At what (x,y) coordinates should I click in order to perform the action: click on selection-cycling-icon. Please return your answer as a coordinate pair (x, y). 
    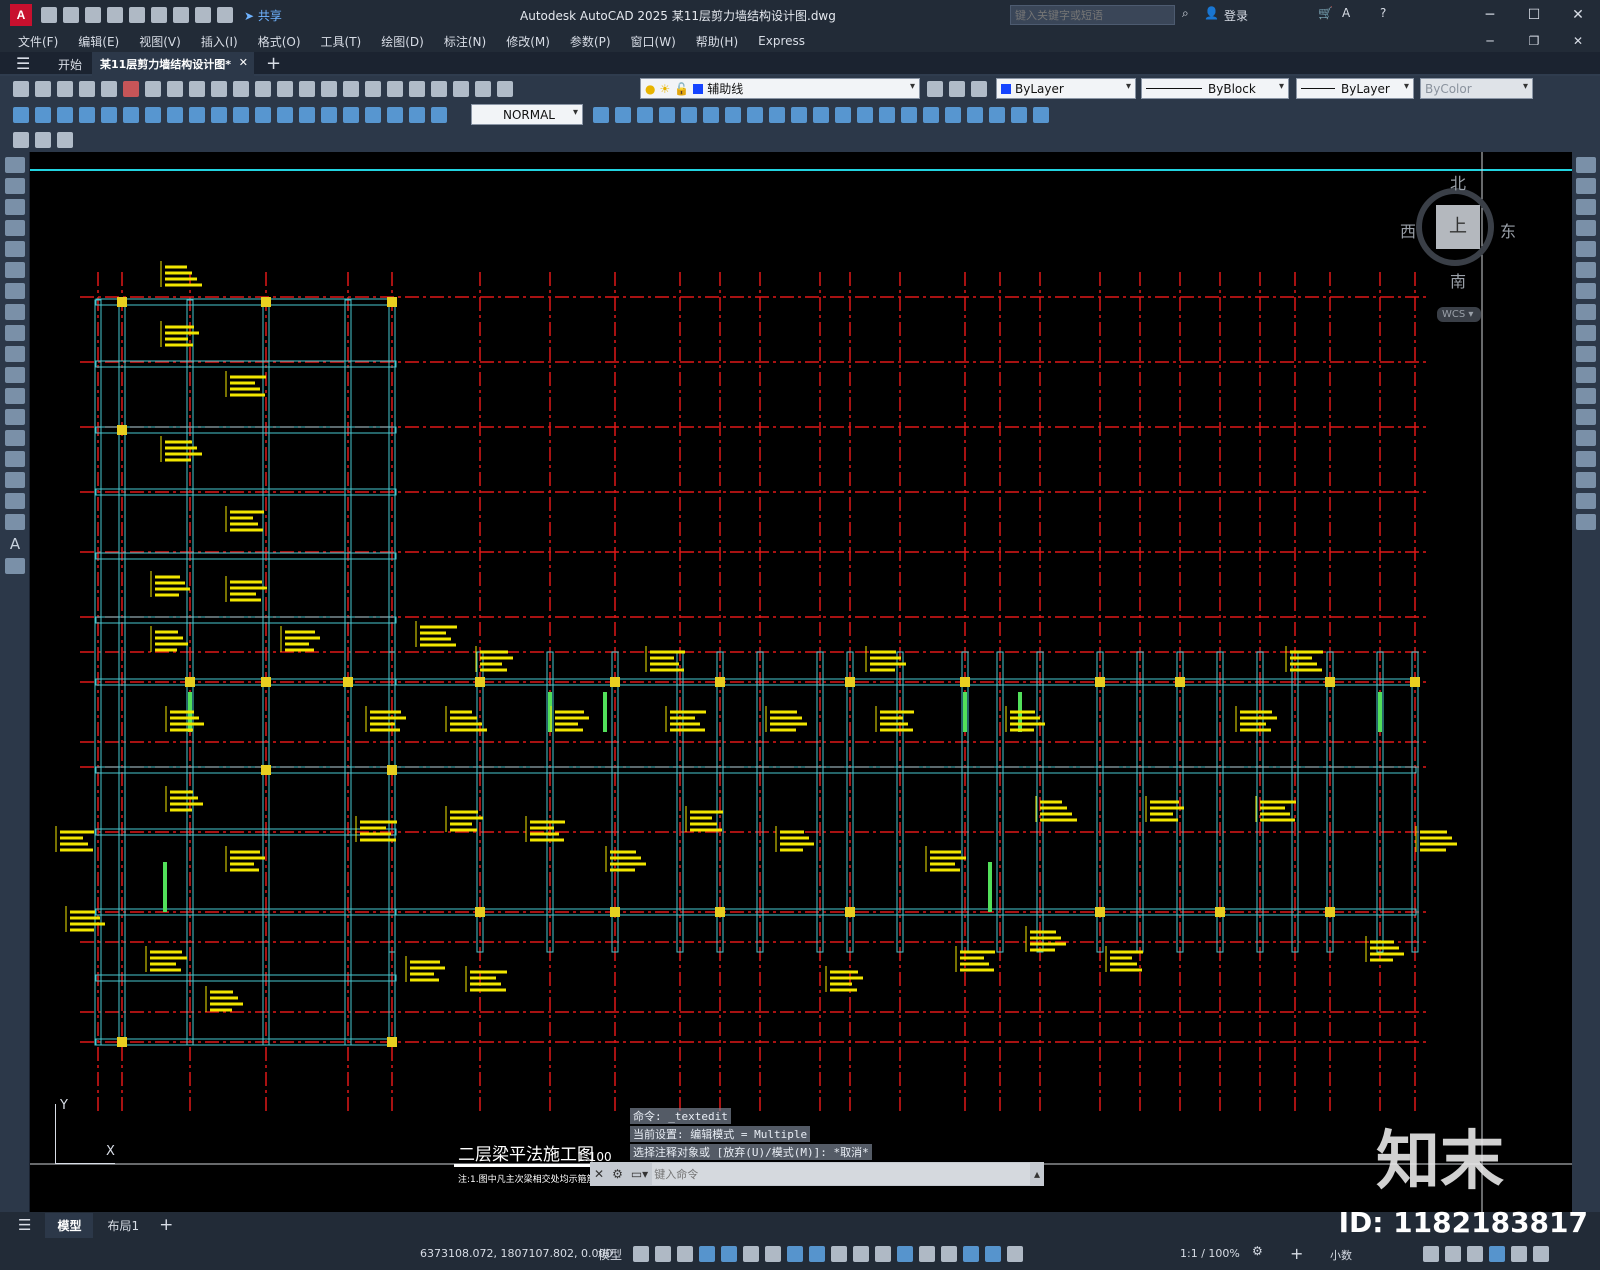
    Looking at the image, I should click on (883, 1254).